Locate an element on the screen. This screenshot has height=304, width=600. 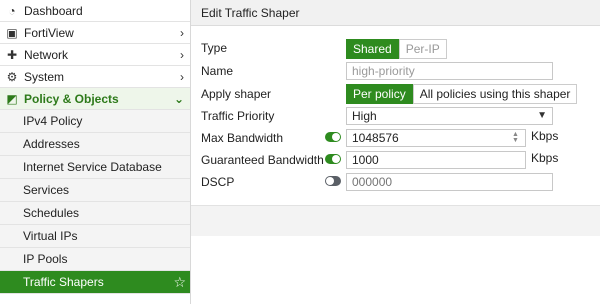
sidebar-item-label: System is located at coordinates (44, 77).